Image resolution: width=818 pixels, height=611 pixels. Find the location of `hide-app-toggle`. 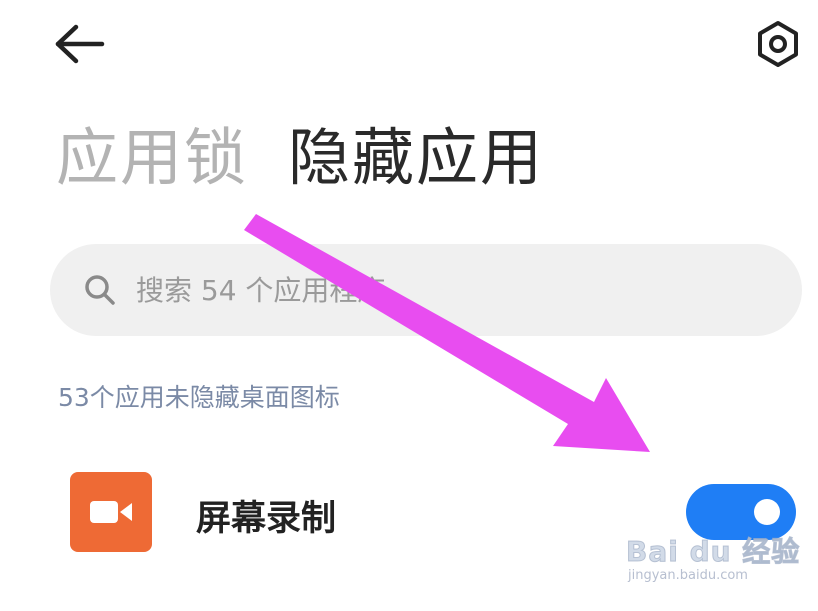

hide-app-toggle is located at coordinates (741, 512).